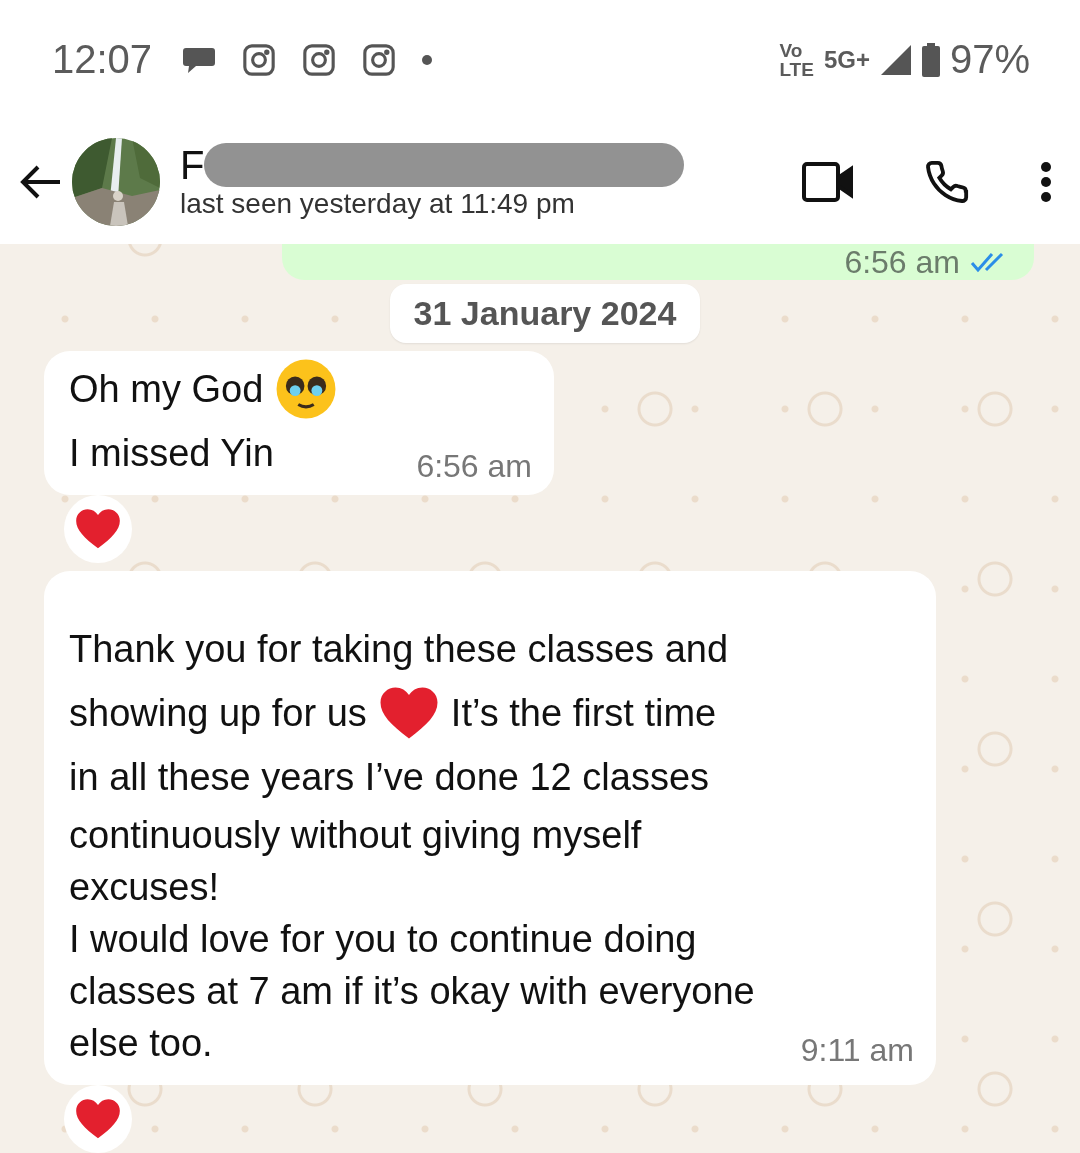 This screenshot has height=1153, width=1080. I want to click on outgoing-message: 6:56 am, so click(658, 262).